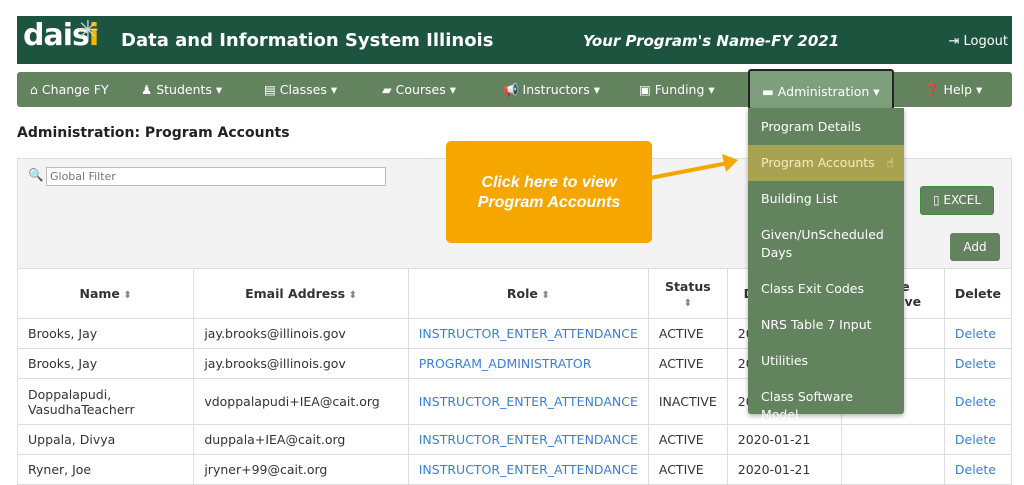 The image size is (1024, 485). What do you see at coordinates (292, 401) in the screenshot?
I see `cell-text: vdoppalapudi+IEA@cait.org` at bounding box center [292, 401].